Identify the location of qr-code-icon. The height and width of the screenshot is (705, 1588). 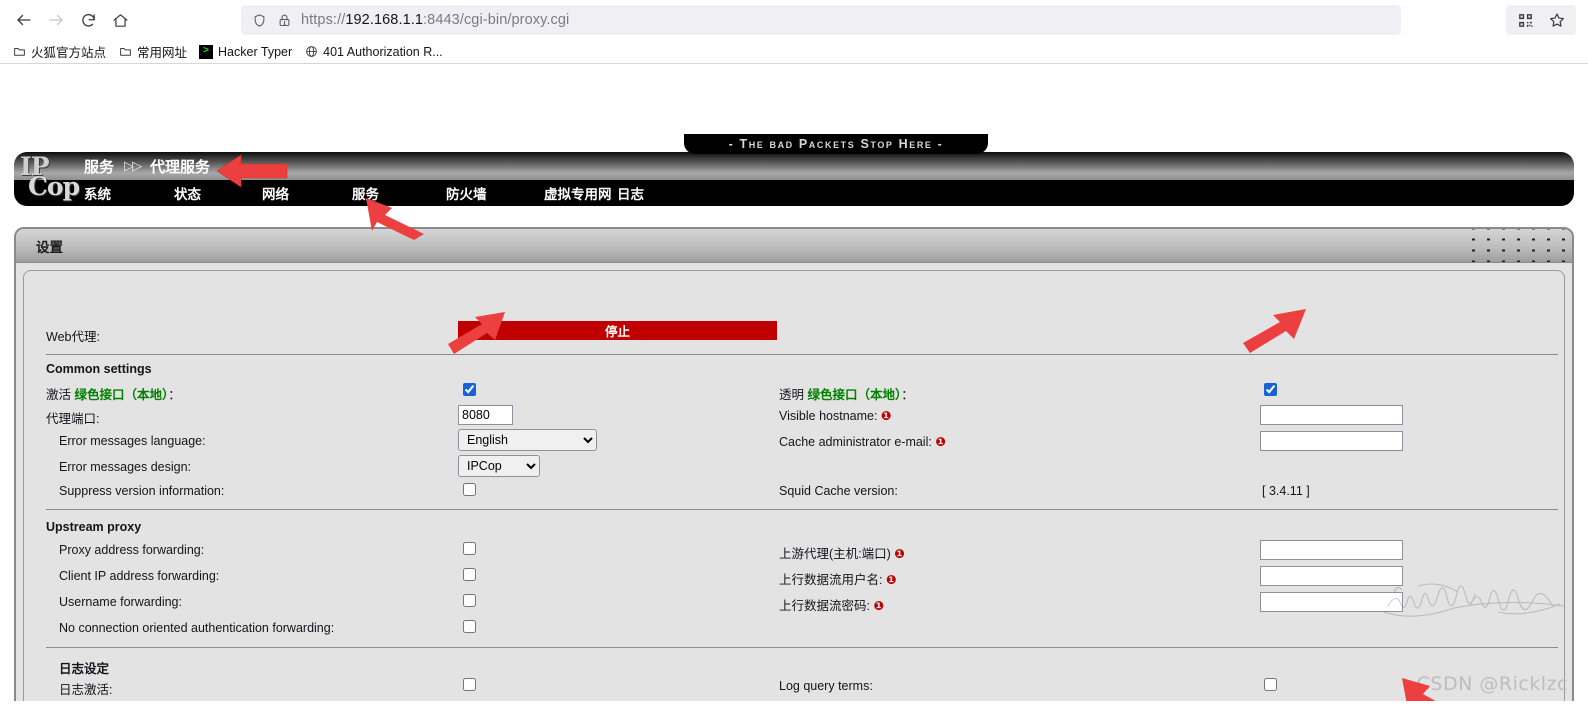
(1525, 20).